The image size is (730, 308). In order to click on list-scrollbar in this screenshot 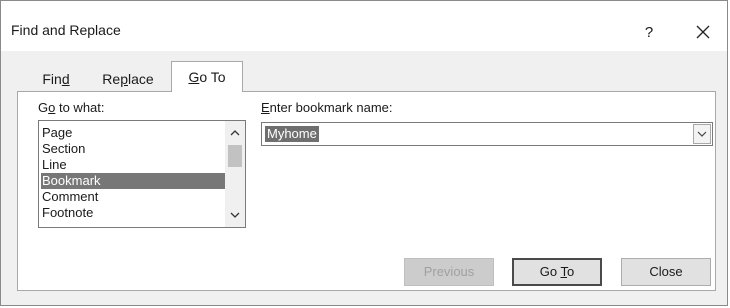, I will do `click(235, 174)`.